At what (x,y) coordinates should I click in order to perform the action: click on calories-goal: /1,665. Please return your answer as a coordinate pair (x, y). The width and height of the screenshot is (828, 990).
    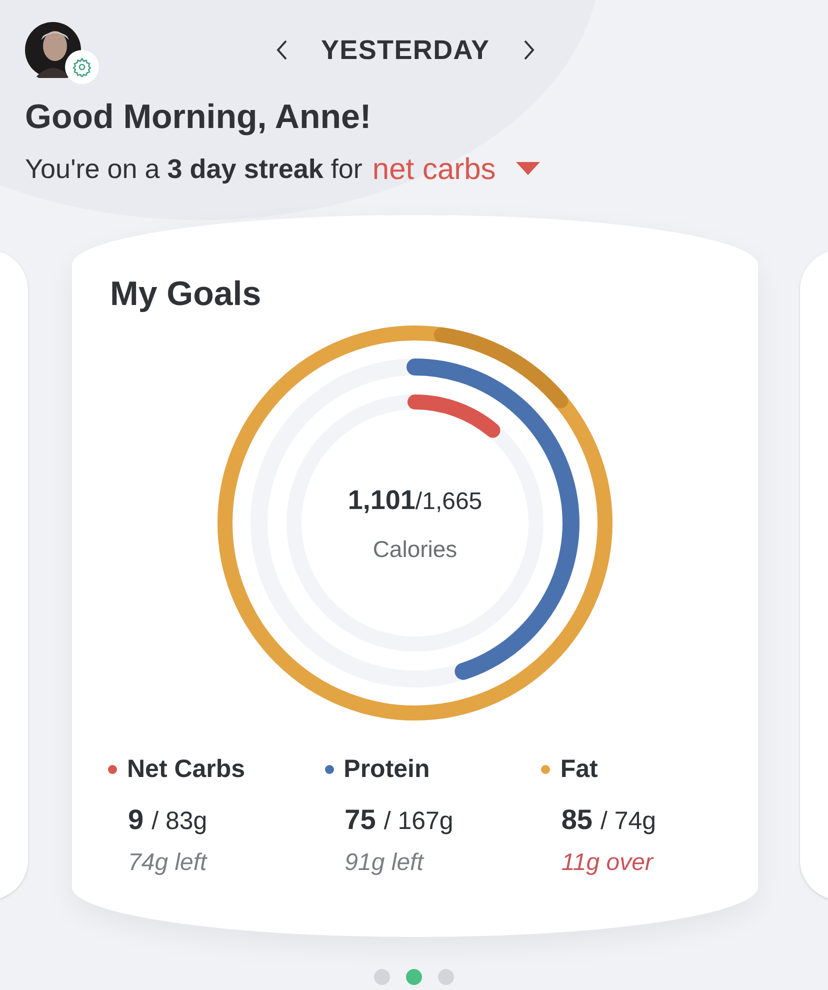
    Looking at the image, I should click on (448, 501).